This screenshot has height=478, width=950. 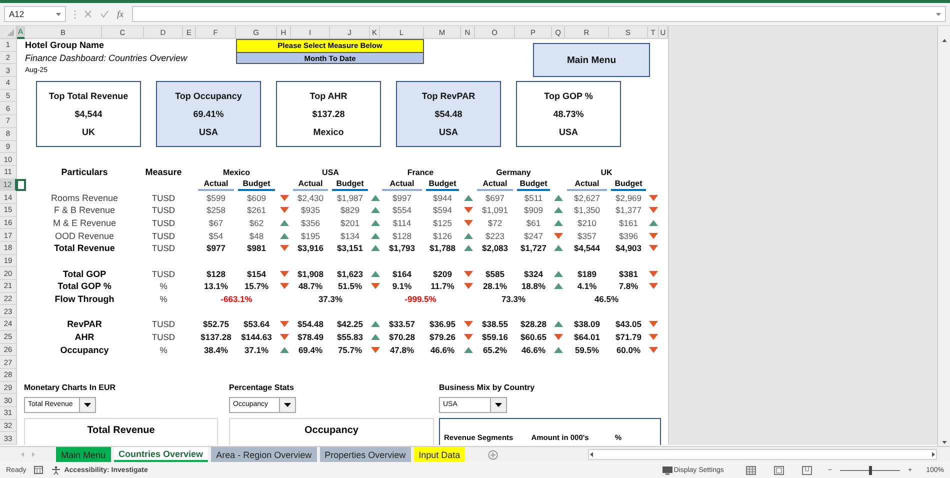 I want to click on budget-value: $42.25, so click(x=350, y=324).